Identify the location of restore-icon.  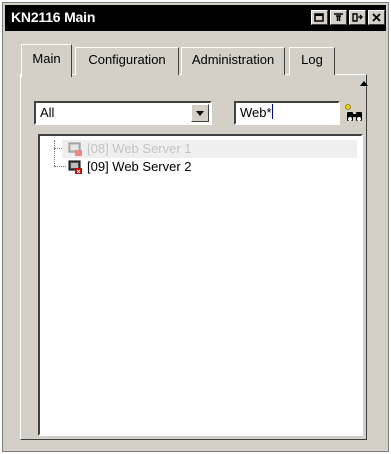
(319, 17).